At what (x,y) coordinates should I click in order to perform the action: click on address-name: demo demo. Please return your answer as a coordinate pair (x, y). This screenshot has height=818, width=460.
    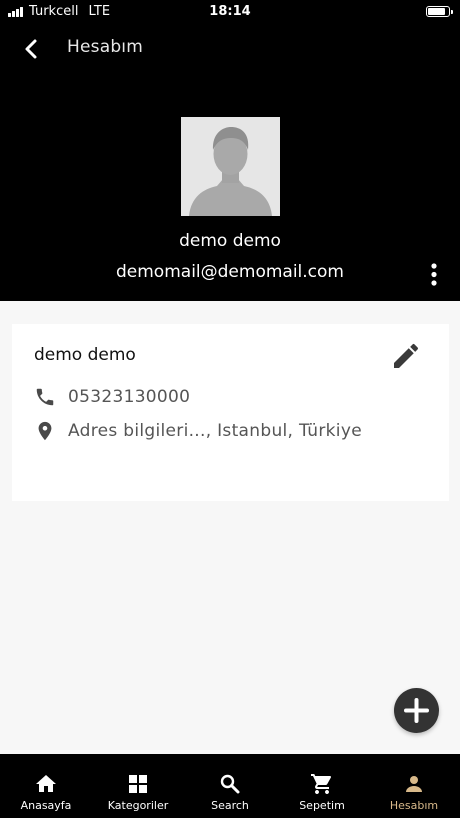
    Looking at the image, I should click on (85, 355).